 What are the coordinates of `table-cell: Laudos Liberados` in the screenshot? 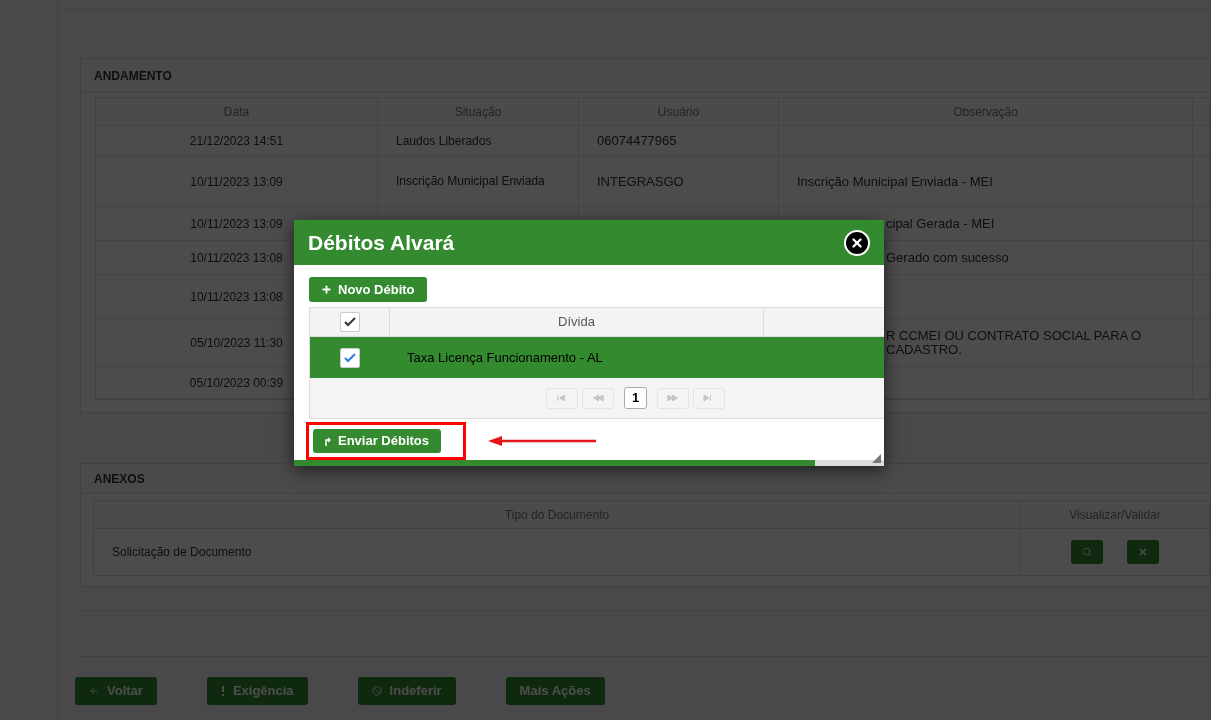 It's located at (444, 141).